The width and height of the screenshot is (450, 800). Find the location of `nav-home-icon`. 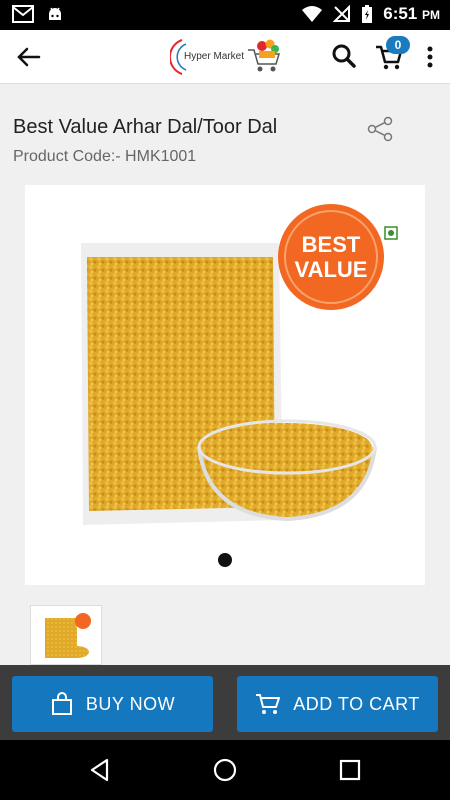

nav-home-icon is located at coordinates (225, 770).